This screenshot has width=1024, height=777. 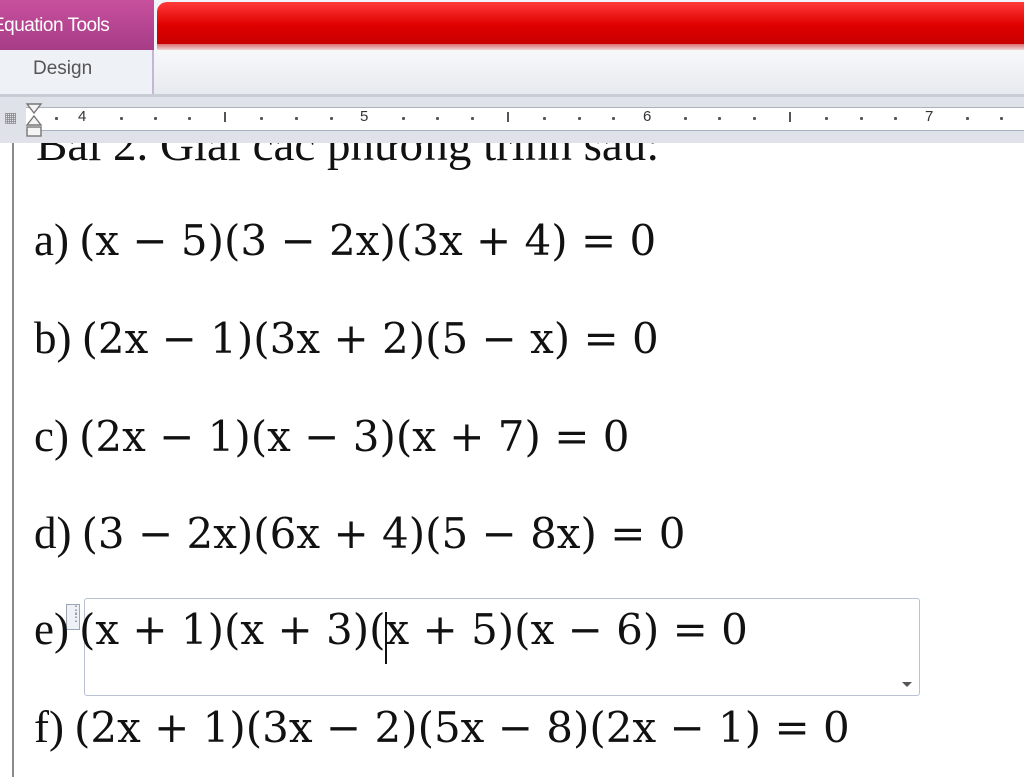 What do you see at coordinates (525, 119) in the screenshot?
I see `horizontal-ruler` at bounding box center [525, 119].